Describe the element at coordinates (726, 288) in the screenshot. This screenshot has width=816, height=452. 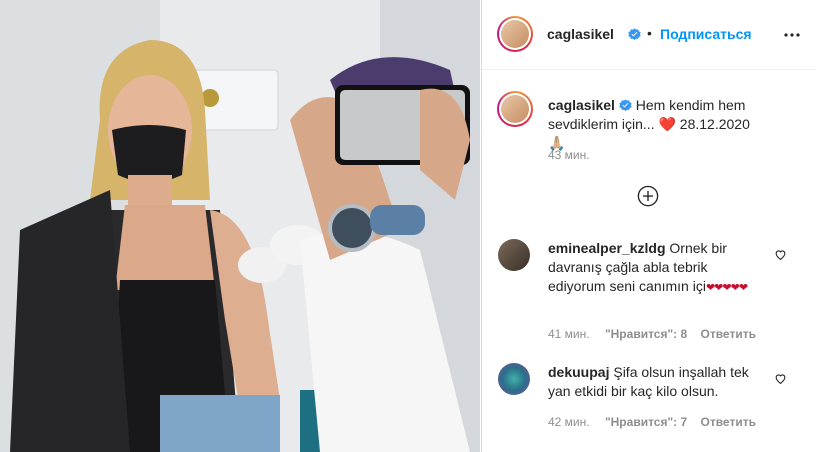
I see `comment-hearts: ❤❤❤❤❤` at that location.